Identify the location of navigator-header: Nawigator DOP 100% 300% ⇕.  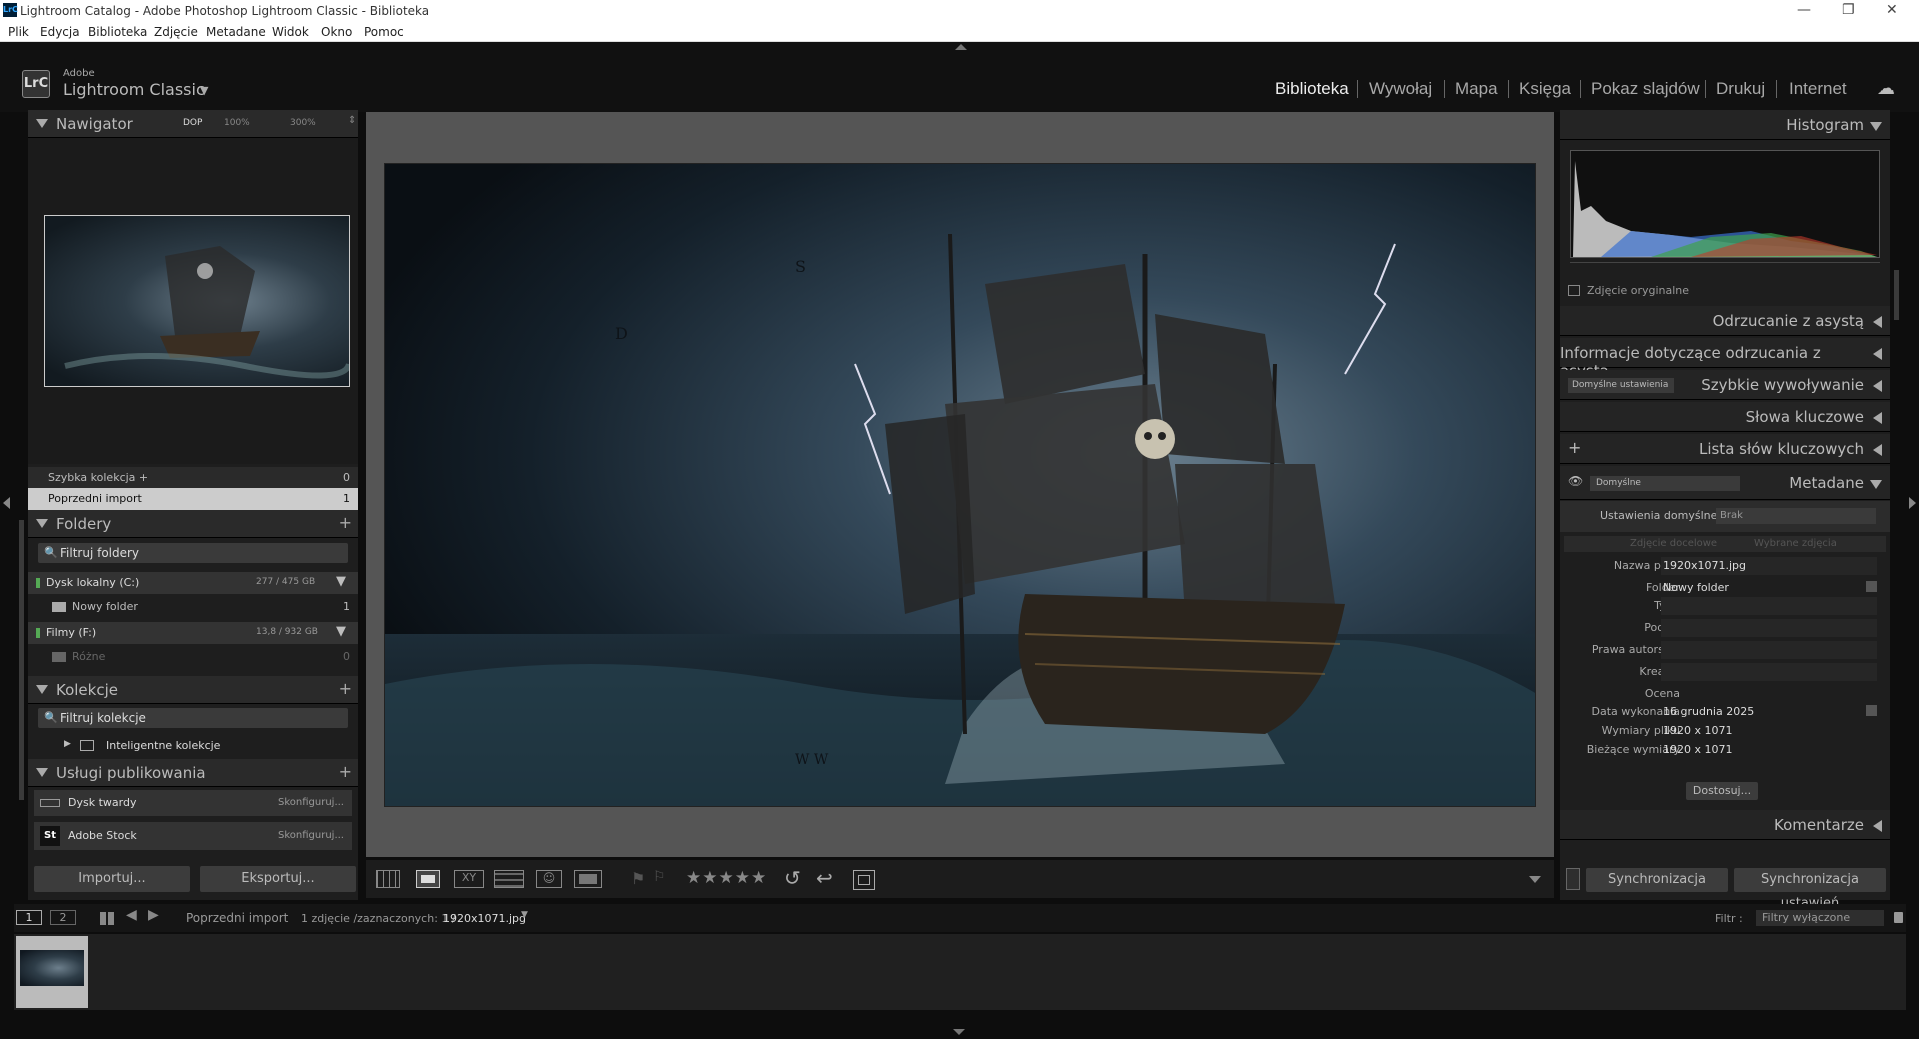
(193, 124).